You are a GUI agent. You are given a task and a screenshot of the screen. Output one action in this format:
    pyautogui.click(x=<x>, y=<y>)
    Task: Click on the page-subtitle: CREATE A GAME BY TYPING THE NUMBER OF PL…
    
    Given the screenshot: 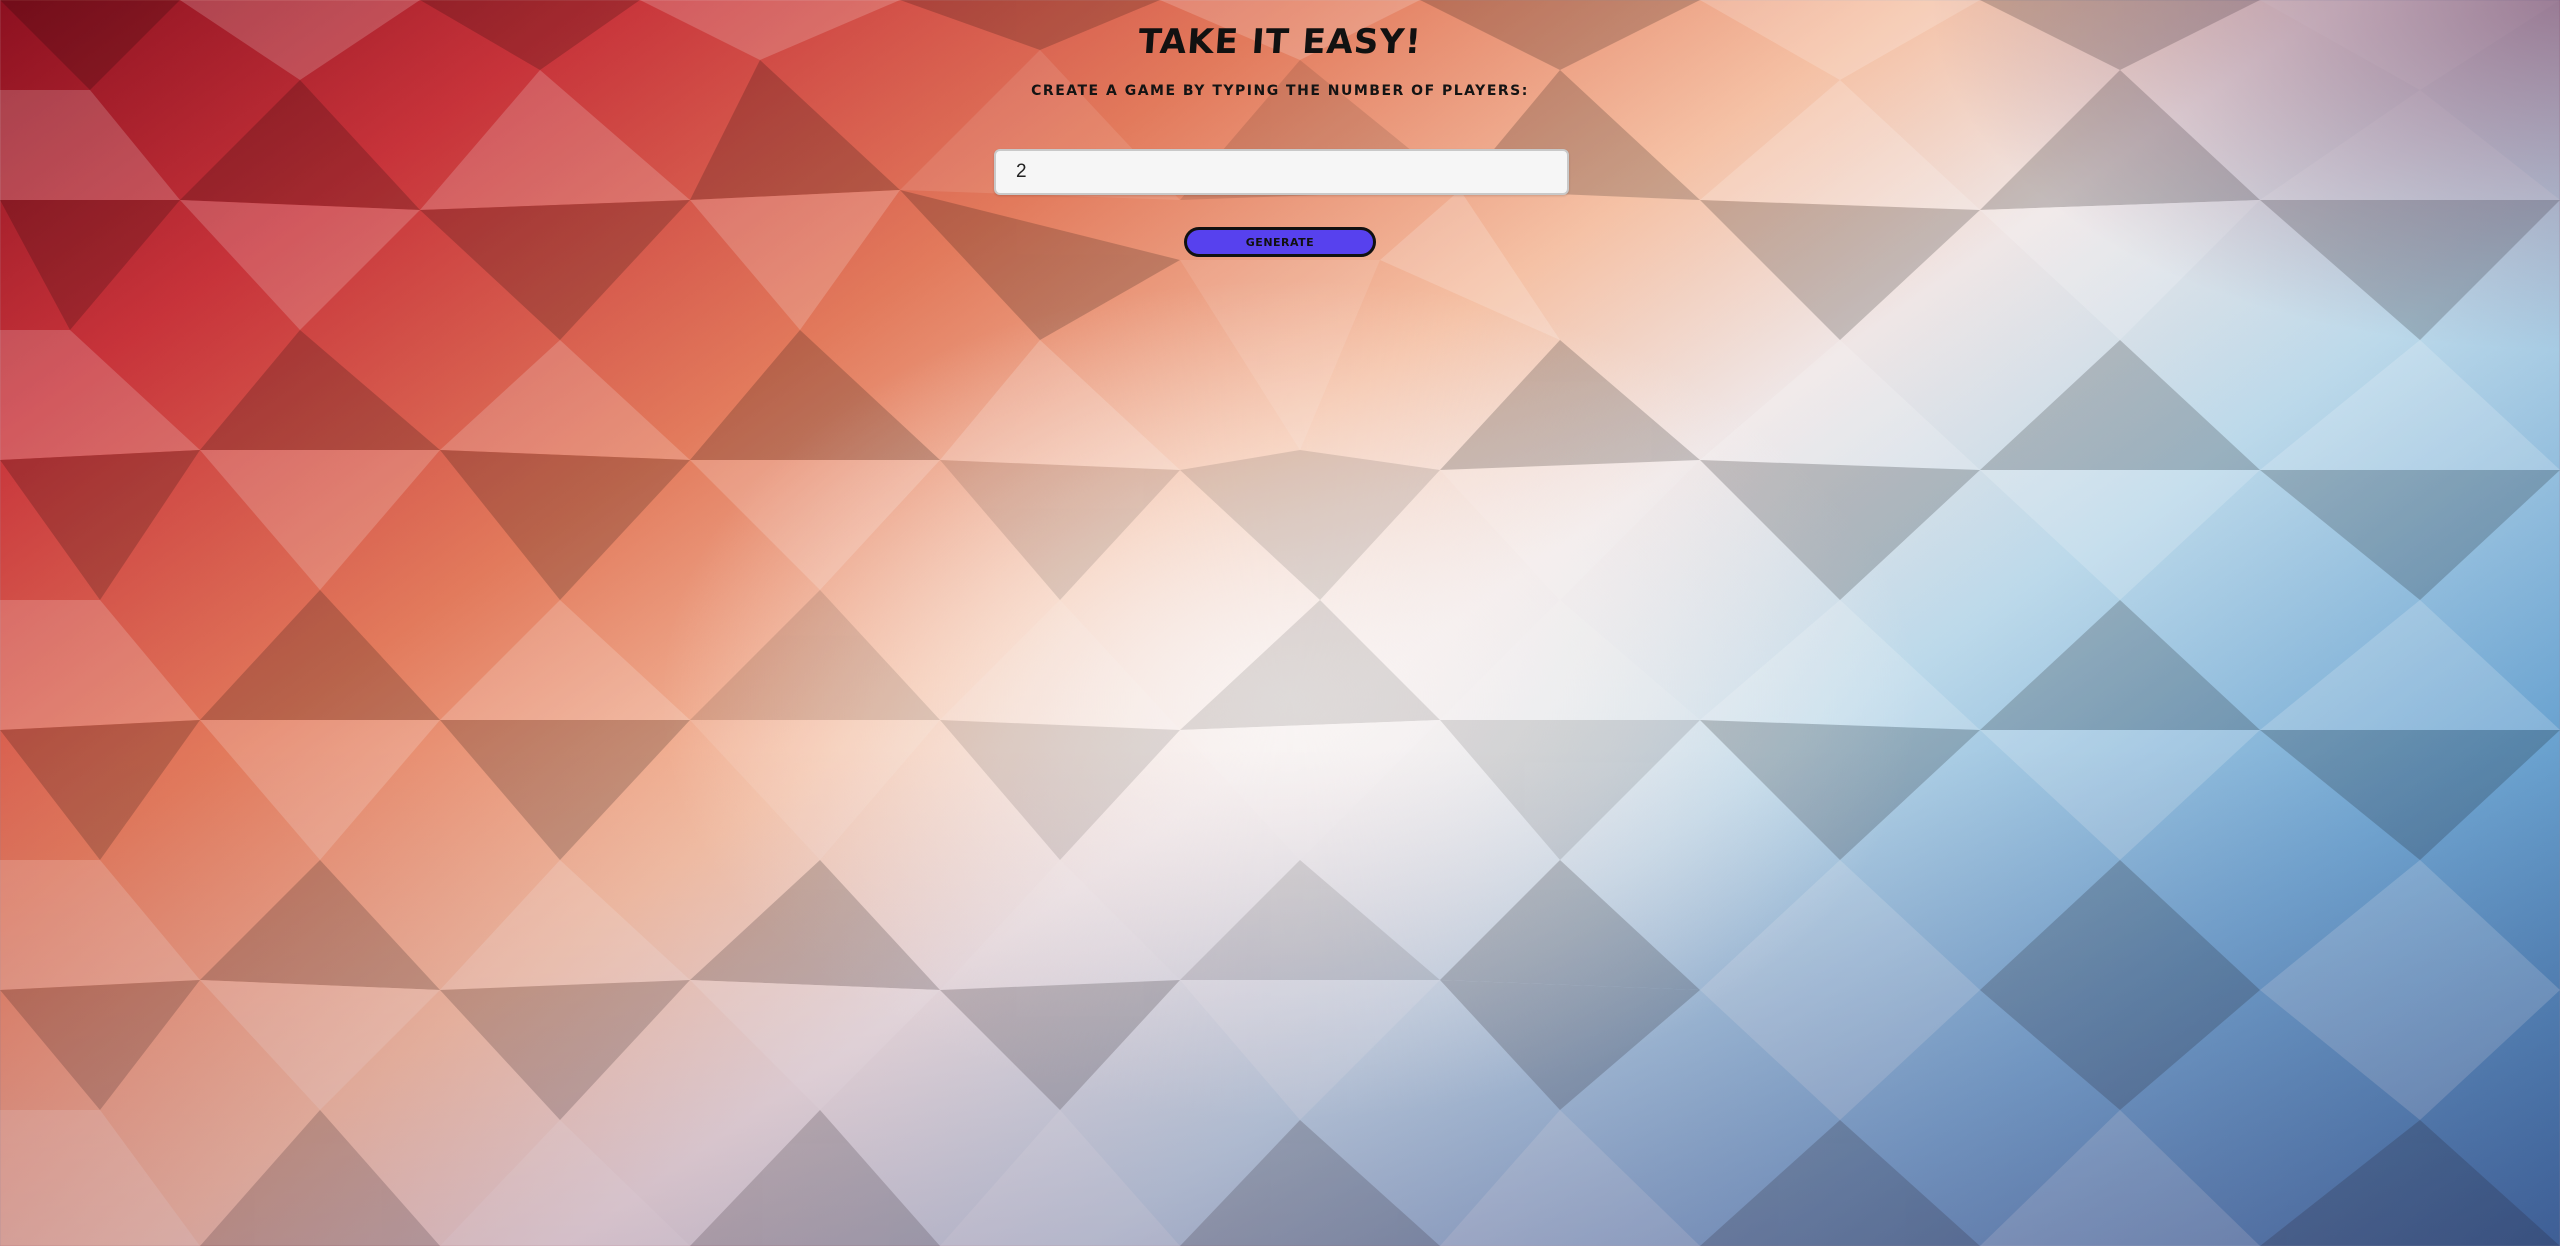 What is the action you would take?
    pyautogui.click(x=1280, y=91)
    